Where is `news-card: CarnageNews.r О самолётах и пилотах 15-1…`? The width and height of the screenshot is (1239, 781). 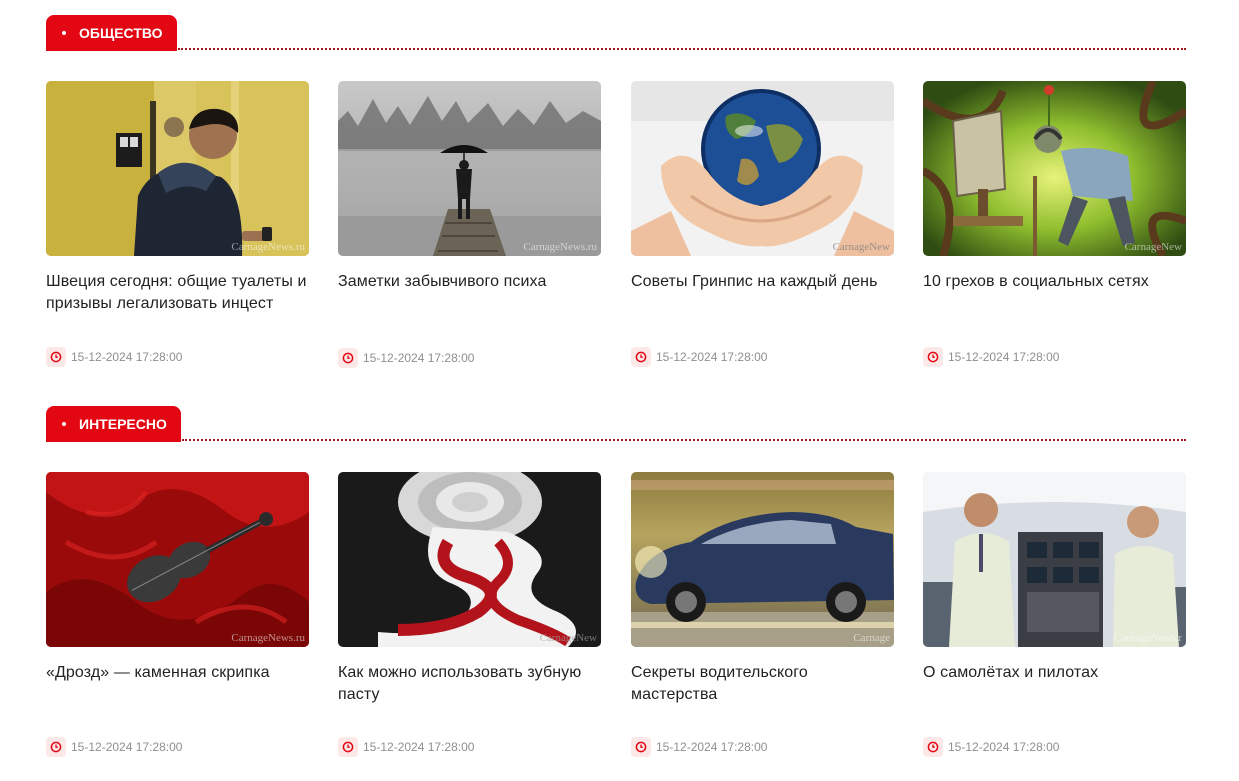
news-card: CarnageNews.r О самолётах и пилотах 15-1… is located at coordinates (1054, 614).